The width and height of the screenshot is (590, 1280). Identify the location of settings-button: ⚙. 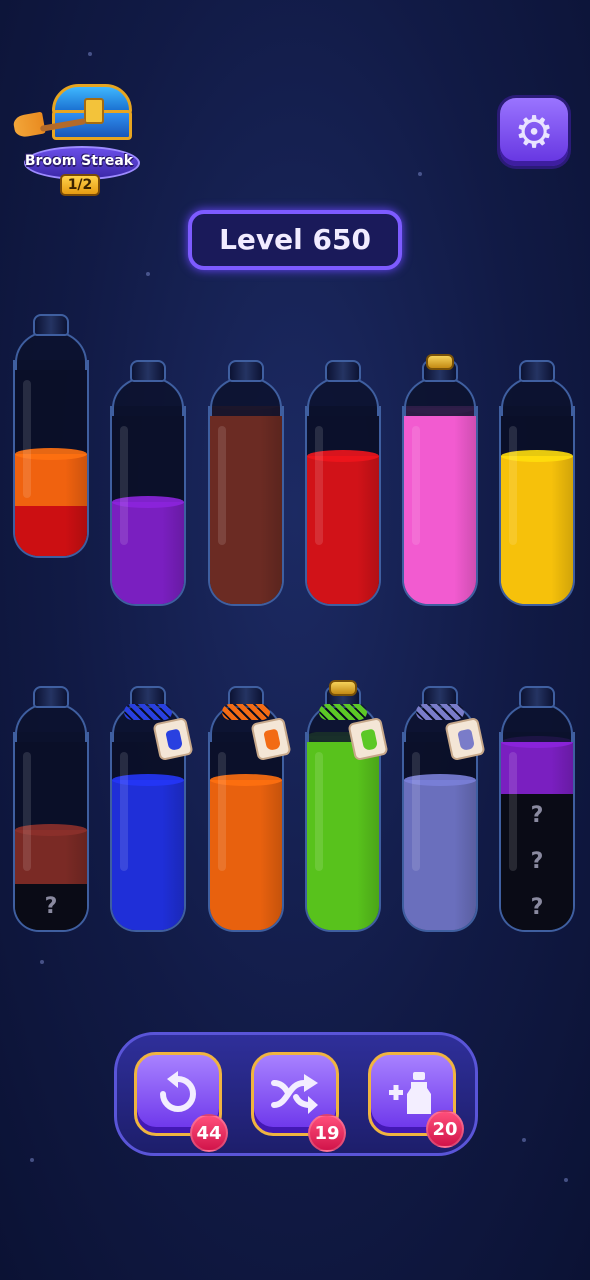
(534, 132).